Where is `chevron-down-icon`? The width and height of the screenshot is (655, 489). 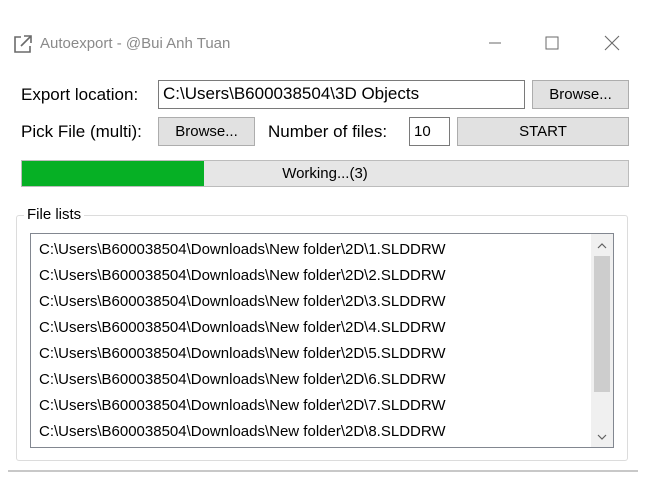 chevron-down-icon is located at coordinates (602, 436).